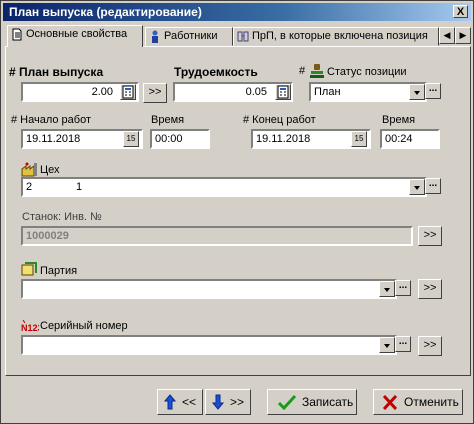  What do you see at coordinates (155, 36) in the screenshot?
I see `worker-icon` at bounding box center [155, 36].